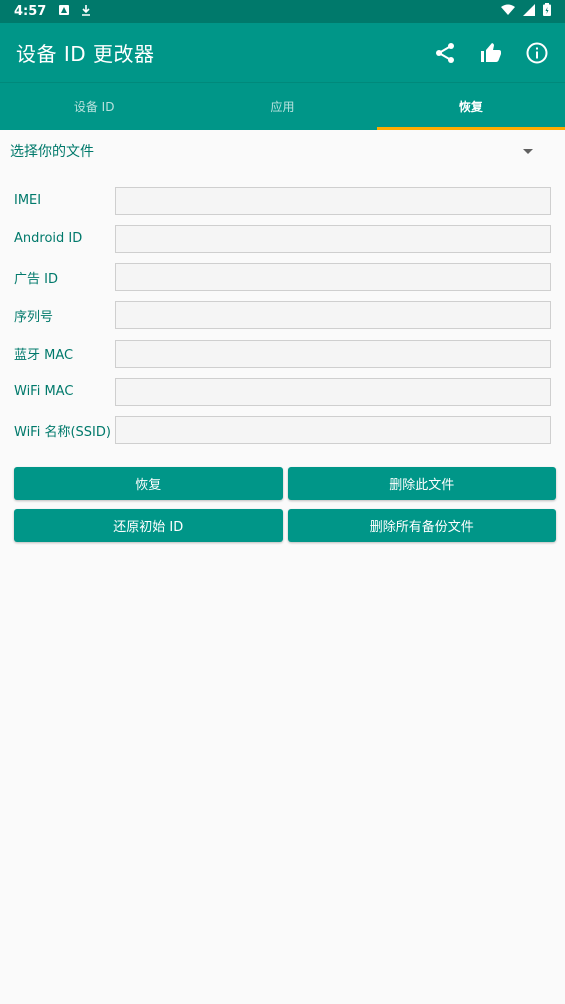 The image size is (565, 1004). Describe the element at coordinates (282, 53) in the screenshot. I see `app-bar: 设备 ID 更改器` at that location.